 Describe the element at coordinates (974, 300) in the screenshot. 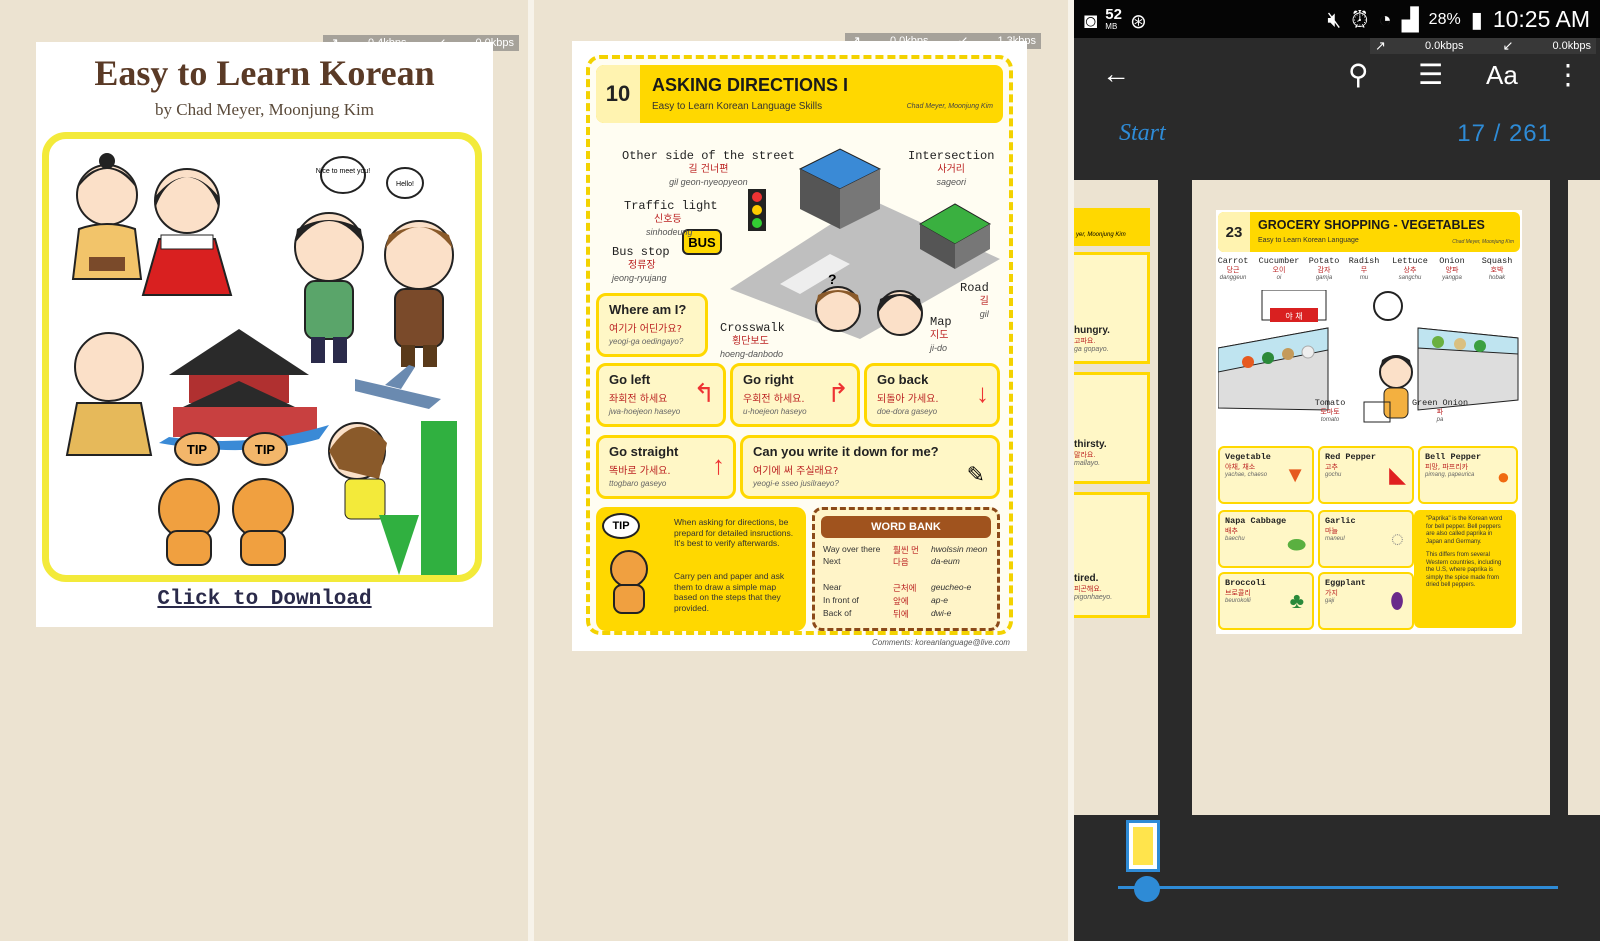

I see `label-road: Road 길 gil` at that location.